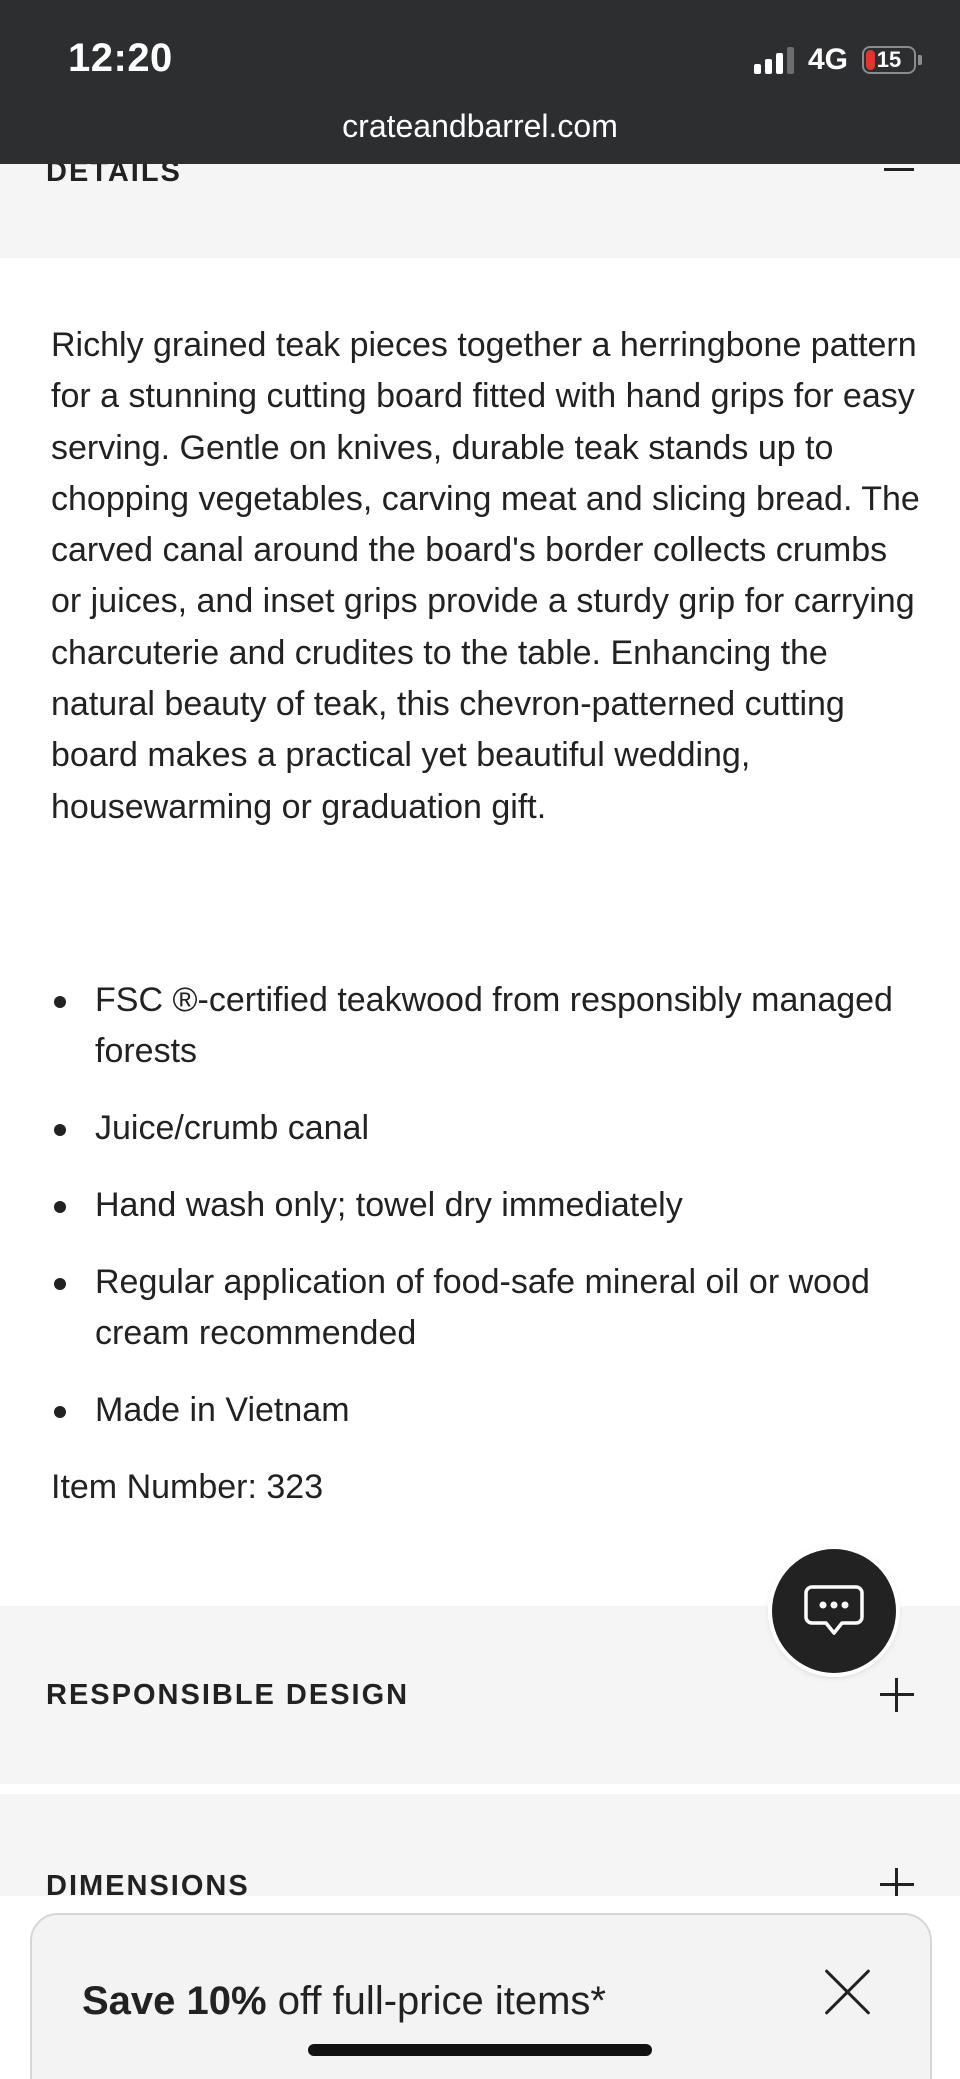  I want to click on promo-discount: Save 10%, so click(174, 2001).